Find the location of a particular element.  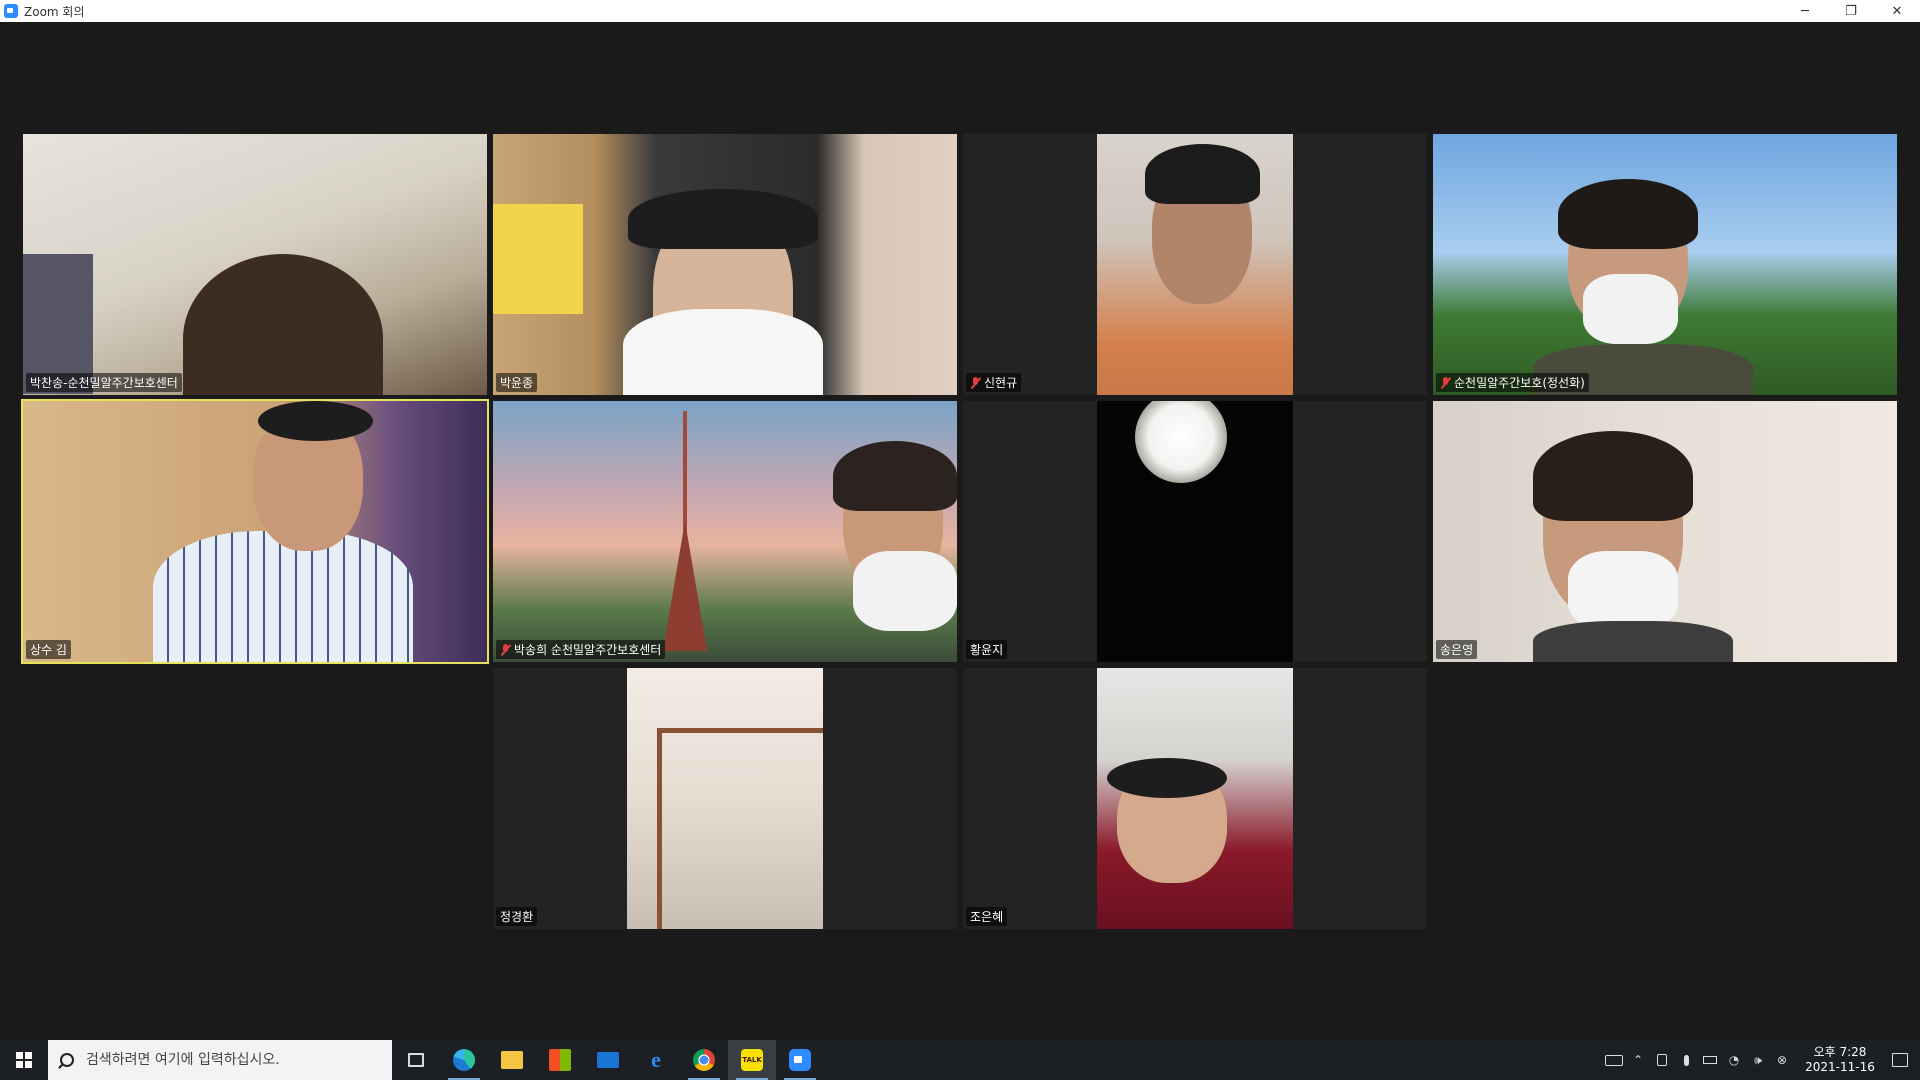

participant-name-tag: 박윤종 is located at coordinates (517, 382).